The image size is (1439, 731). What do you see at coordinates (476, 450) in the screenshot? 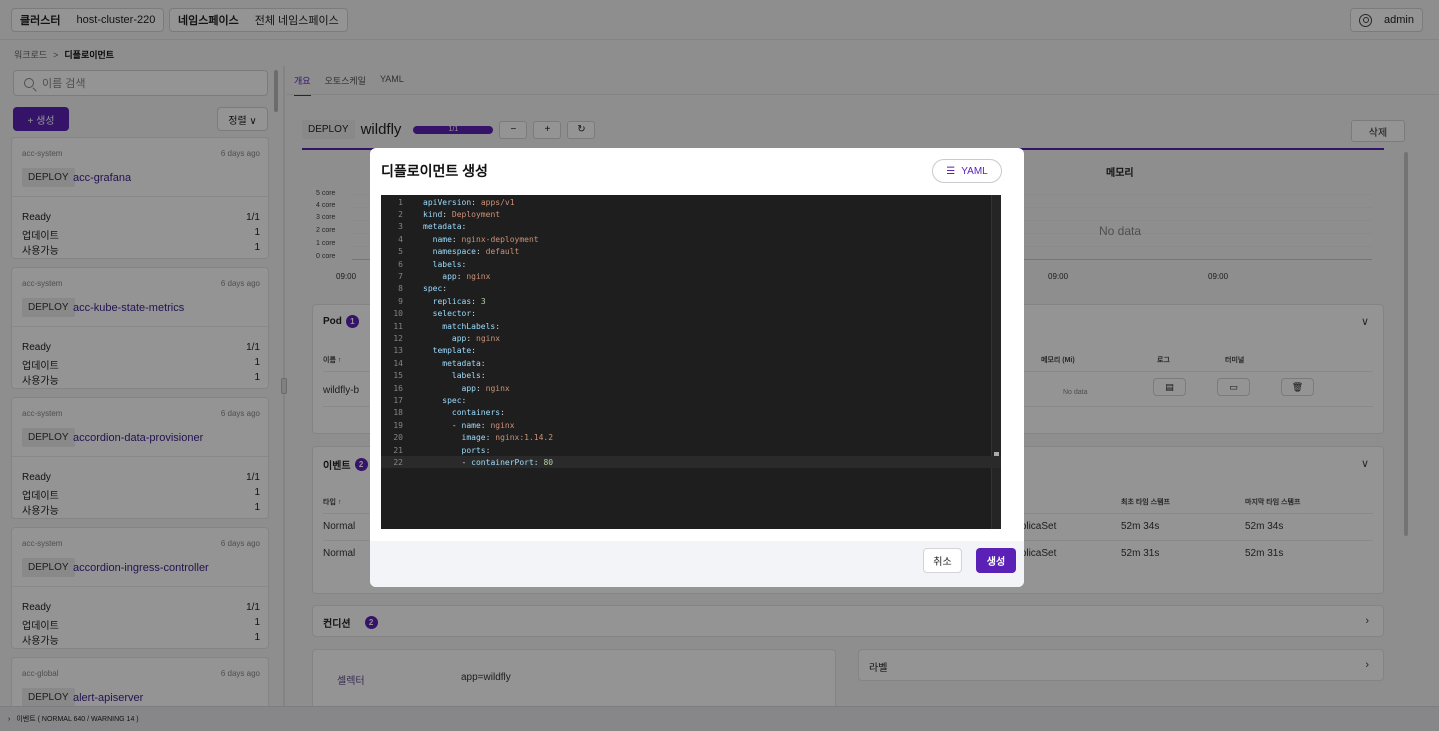
I see `code-text: ports:` at bounding box center [476, 450].